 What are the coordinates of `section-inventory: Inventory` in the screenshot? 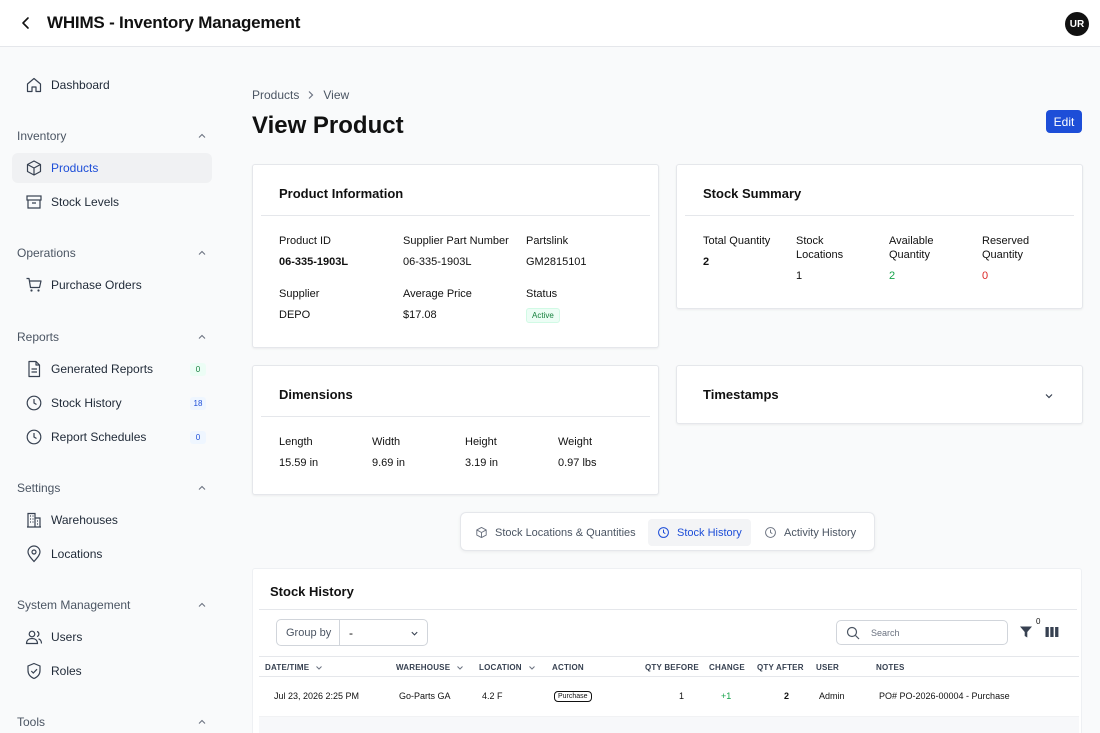 It's located at (112, 137).